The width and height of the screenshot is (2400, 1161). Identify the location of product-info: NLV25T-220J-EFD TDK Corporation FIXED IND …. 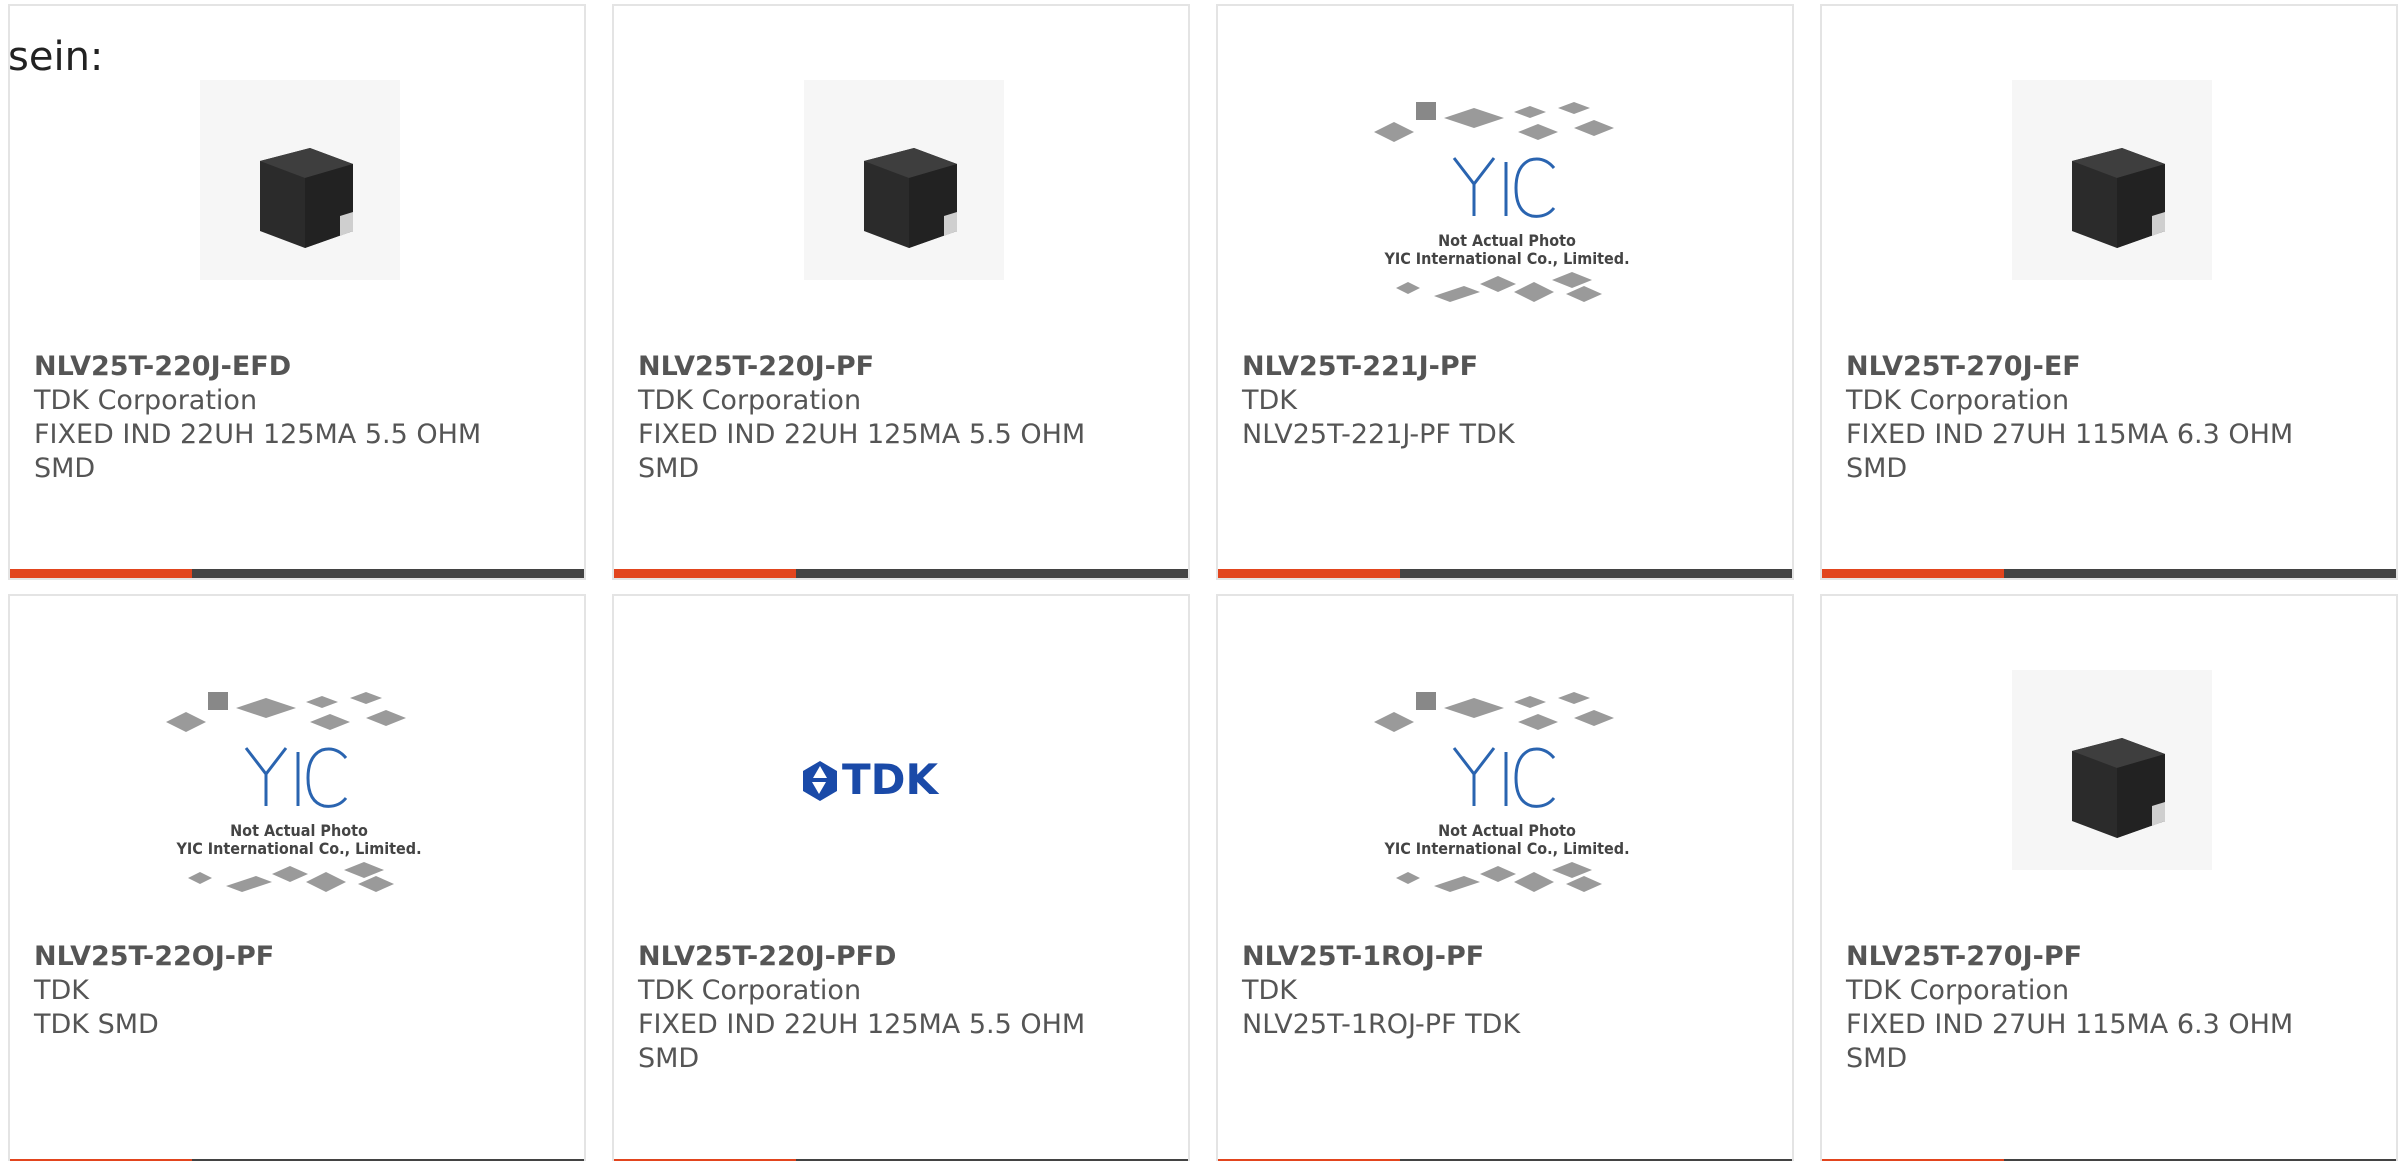
(274, 418).